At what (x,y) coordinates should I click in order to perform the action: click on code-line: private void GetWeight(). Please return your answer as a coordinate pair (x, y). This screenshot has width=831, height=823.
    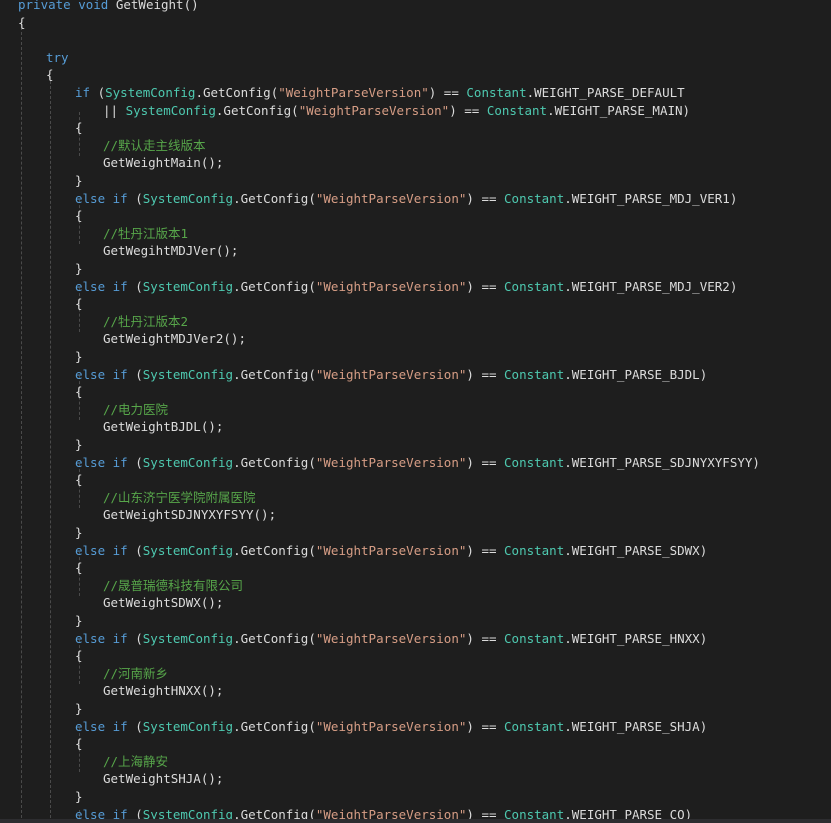
    Looking at the image, I should click on (108, 7).